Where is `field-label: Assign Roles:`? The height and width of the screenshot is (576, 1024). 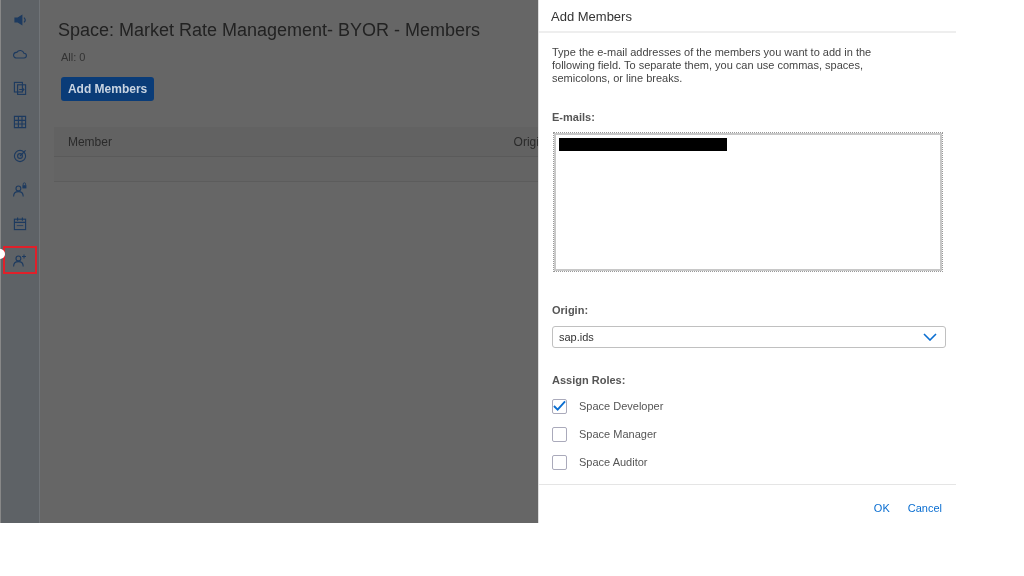 field-label: Assign Roles: is located at coordinates (589, 380).